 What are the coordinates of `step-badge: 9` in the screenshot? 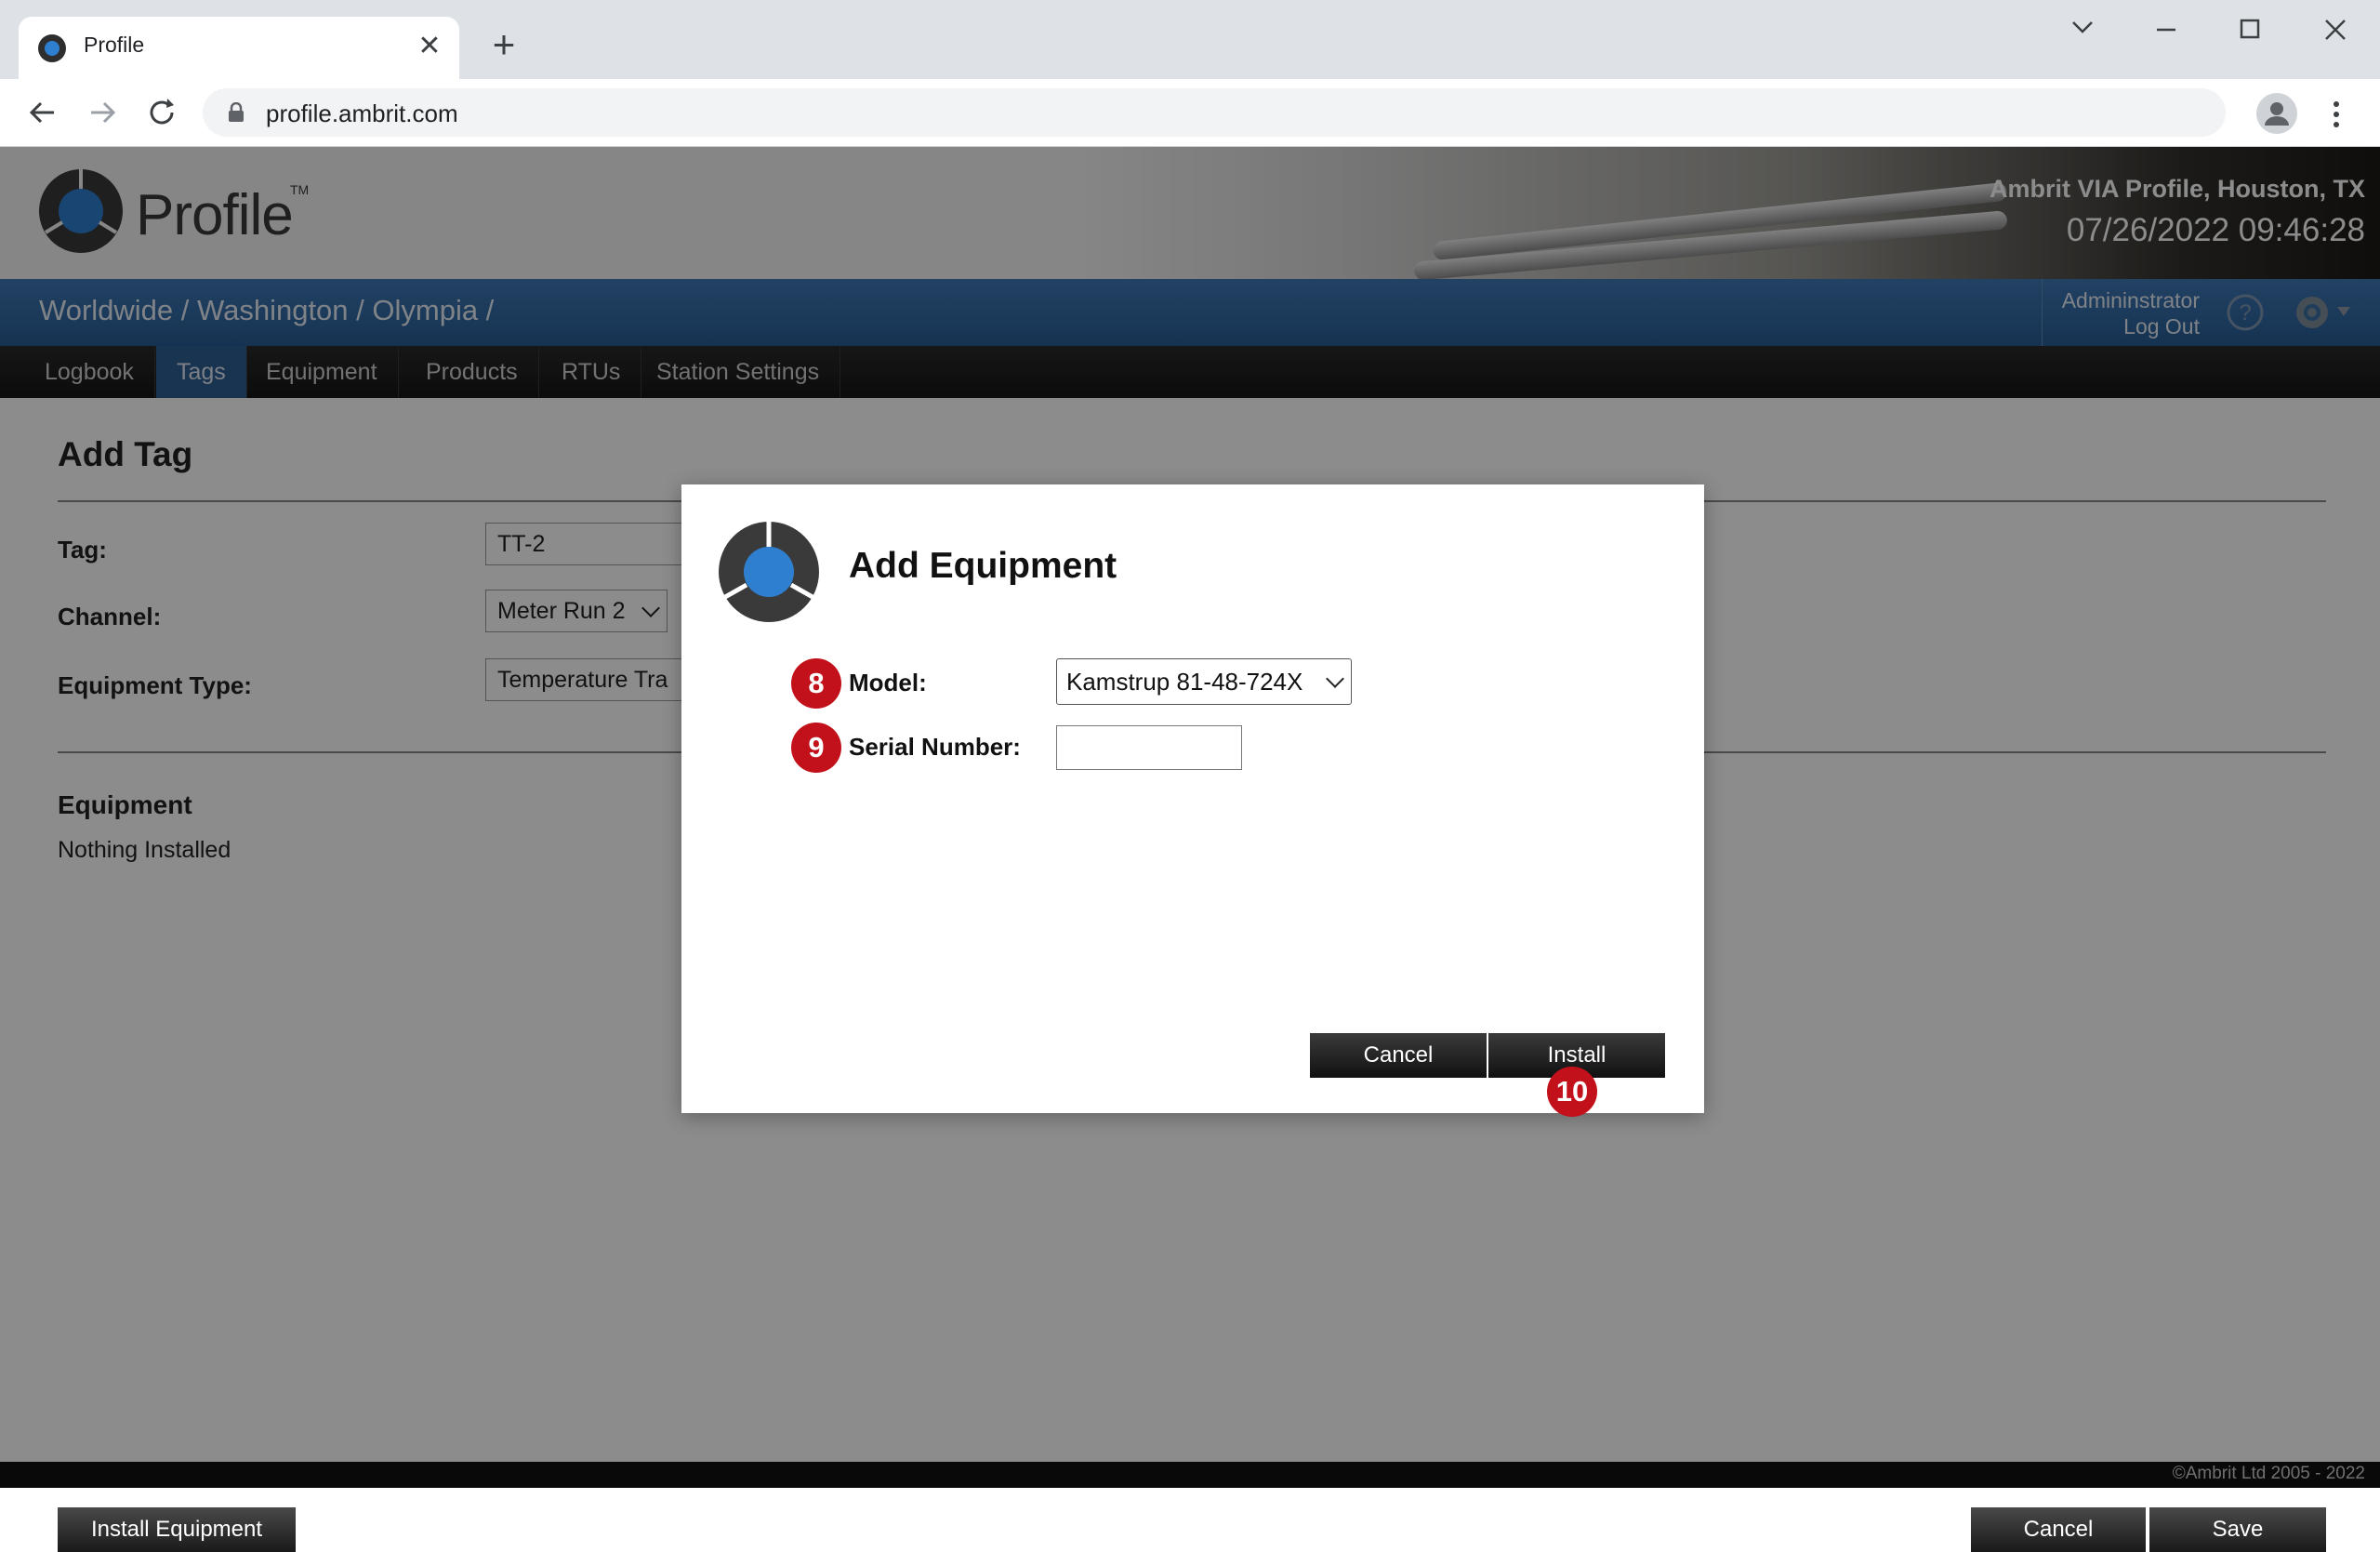 It's located at (816, 748).